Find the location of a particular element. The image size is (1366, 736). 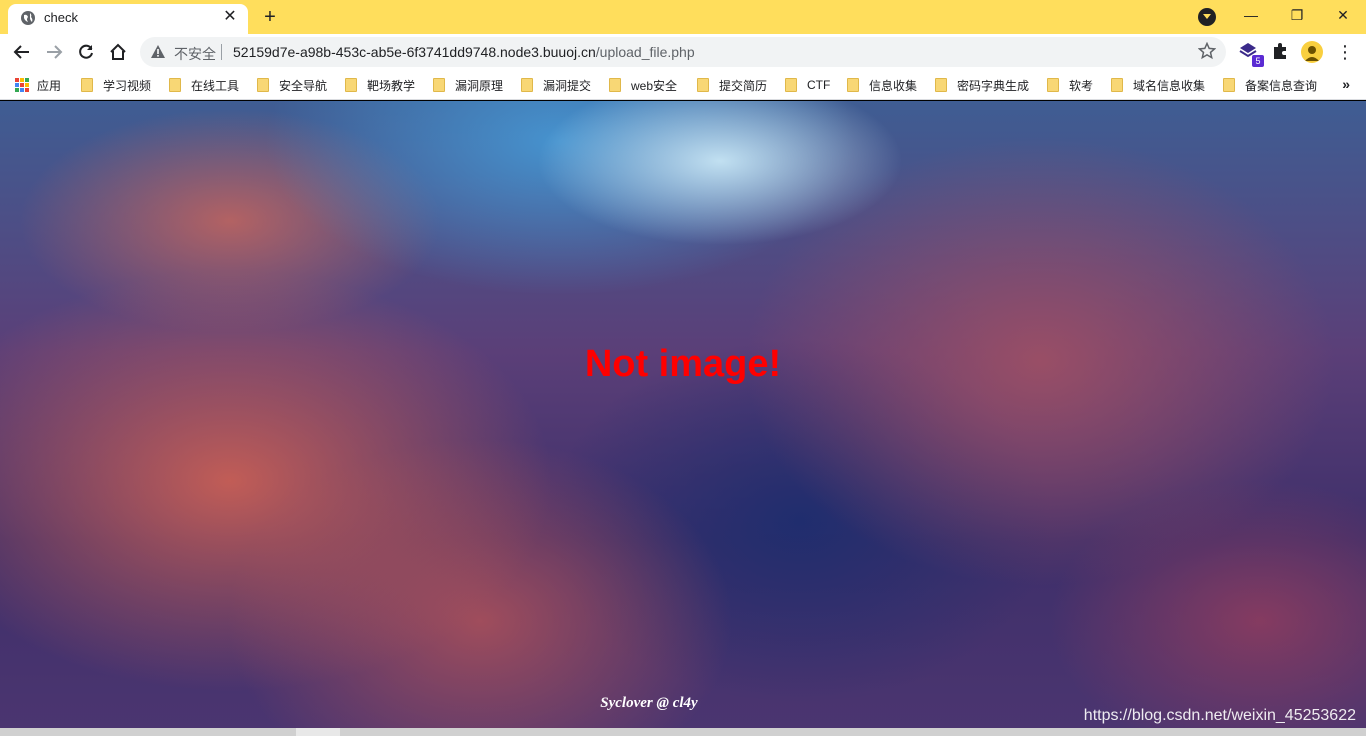

error-message: Not image! is located at coordinates (683, 364).